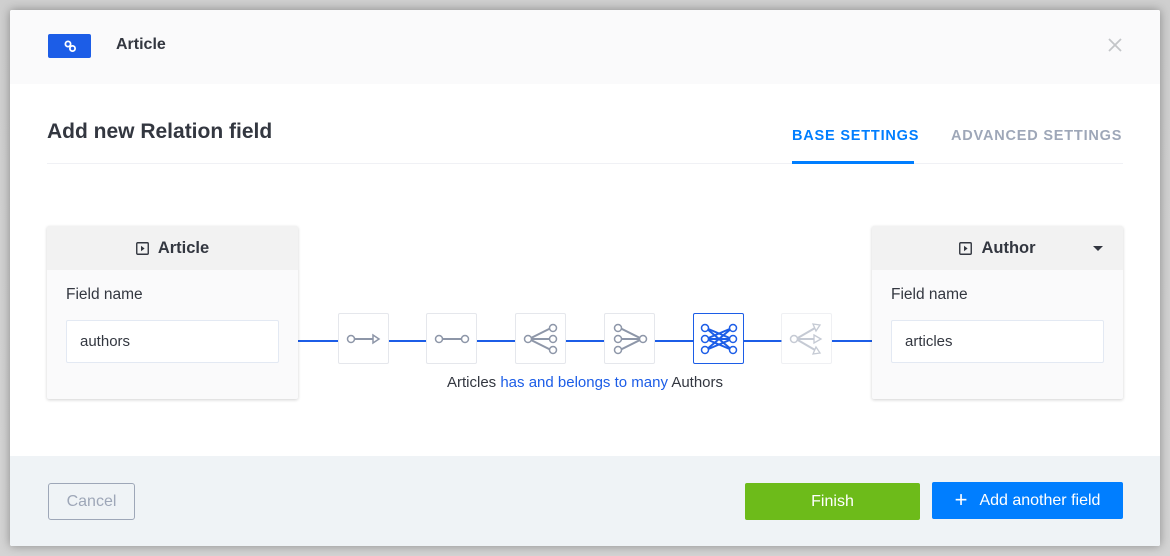 The width and height of the screenshot is (1170, 556). What do you see at coordinates (91, 501) in the screenshot?
I see `cancel-button: Cancel` at bounding box center [91, 501].